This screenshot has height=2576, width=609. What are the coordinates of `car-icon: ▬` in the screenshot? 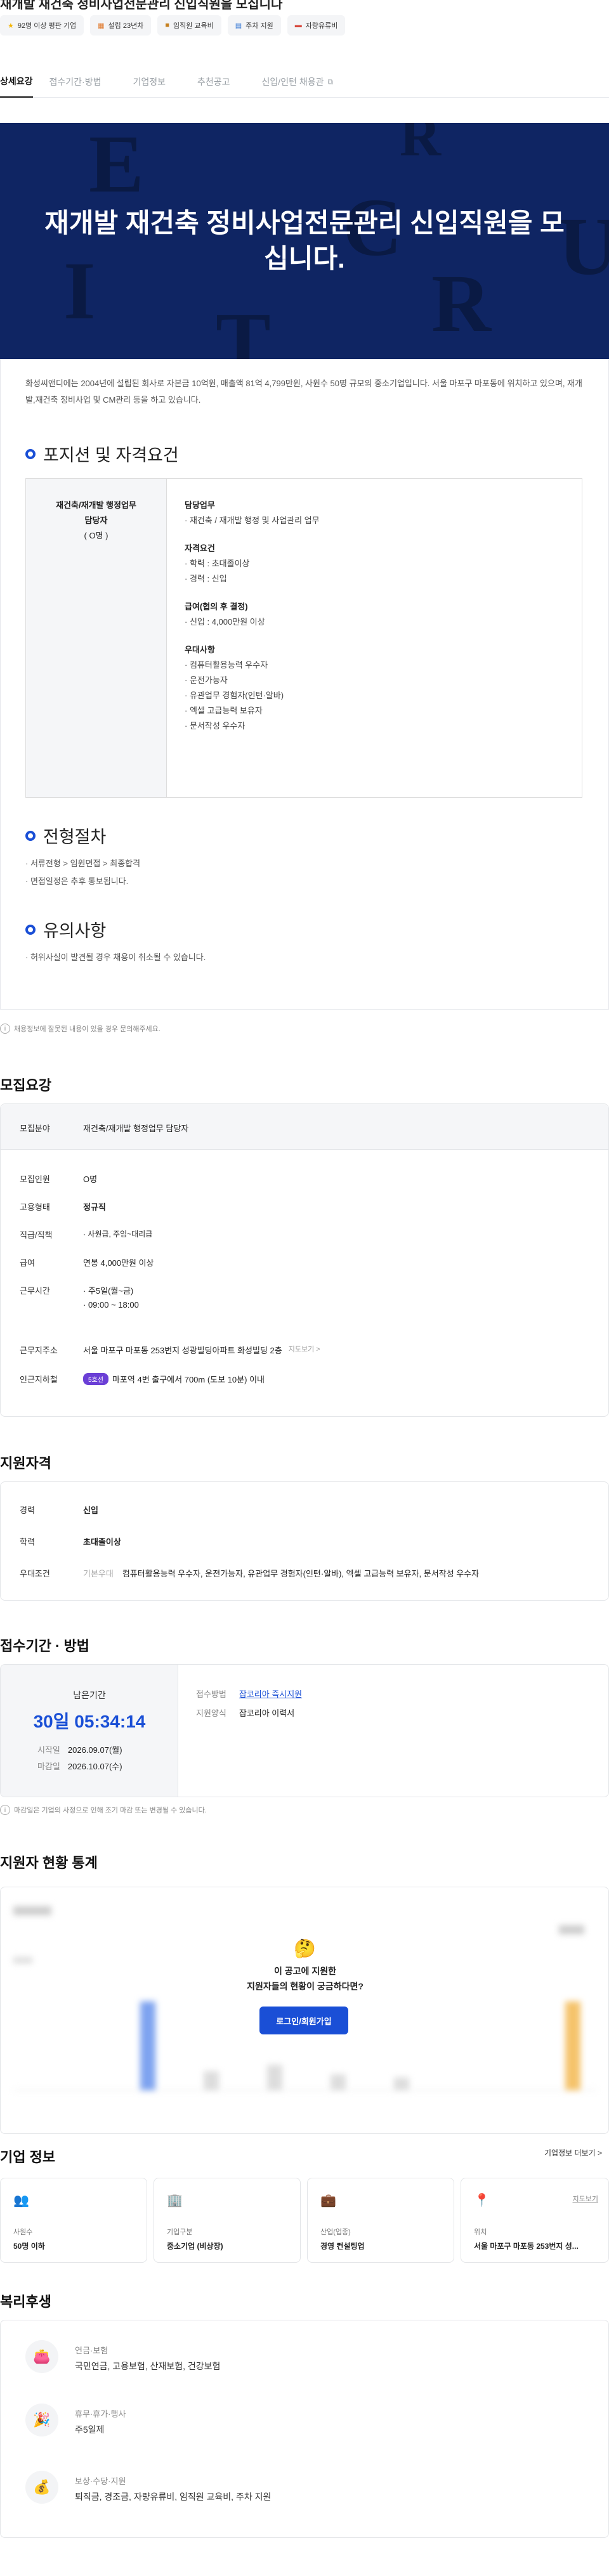 It's located at (298, 25).